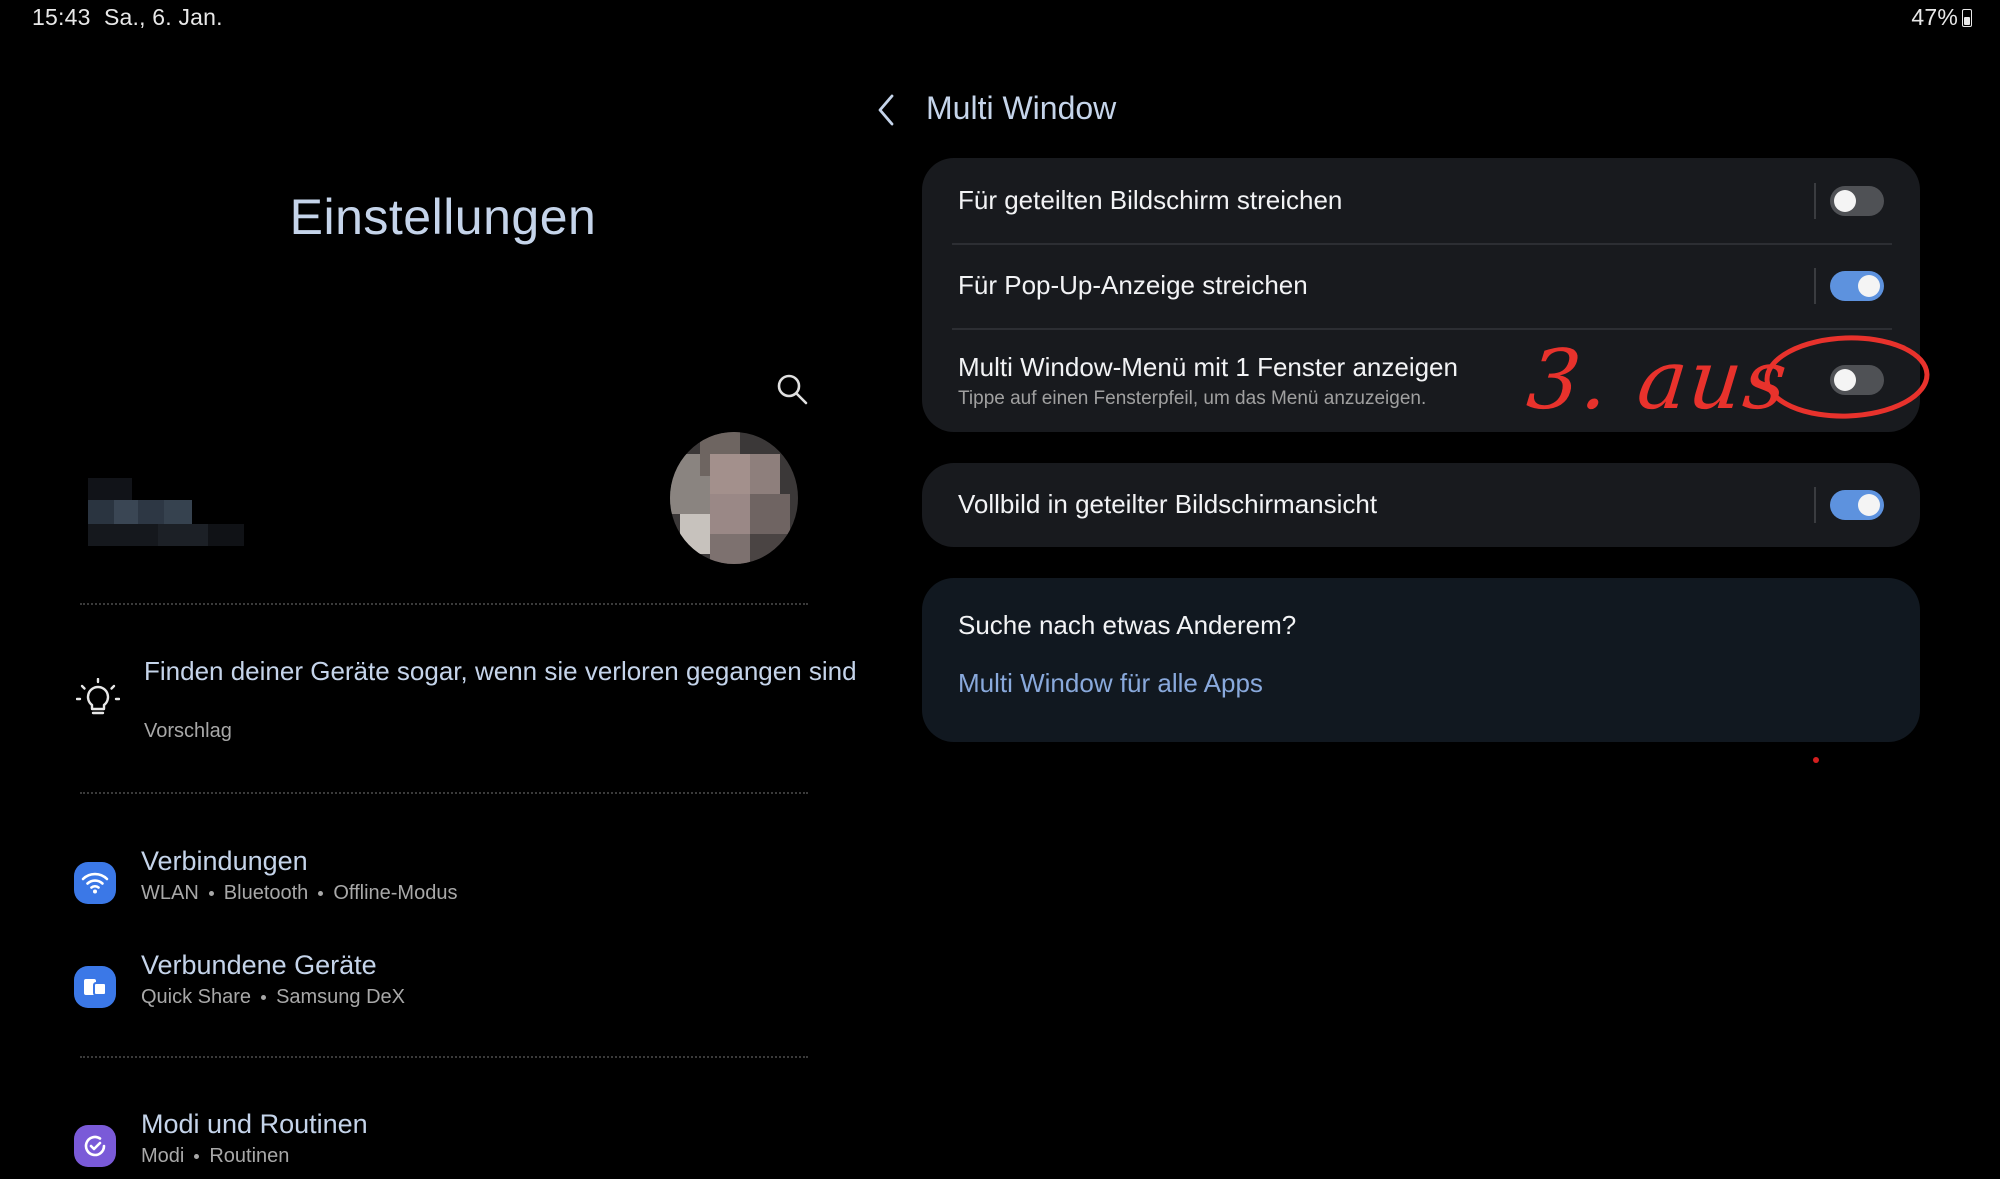 The width and height of the screenshot is (2000, 1179). Describe the element at coordinates (1127, 625) in the screenshot. I see `search-card-title: Suche nach etwas Anderem?` at that location.